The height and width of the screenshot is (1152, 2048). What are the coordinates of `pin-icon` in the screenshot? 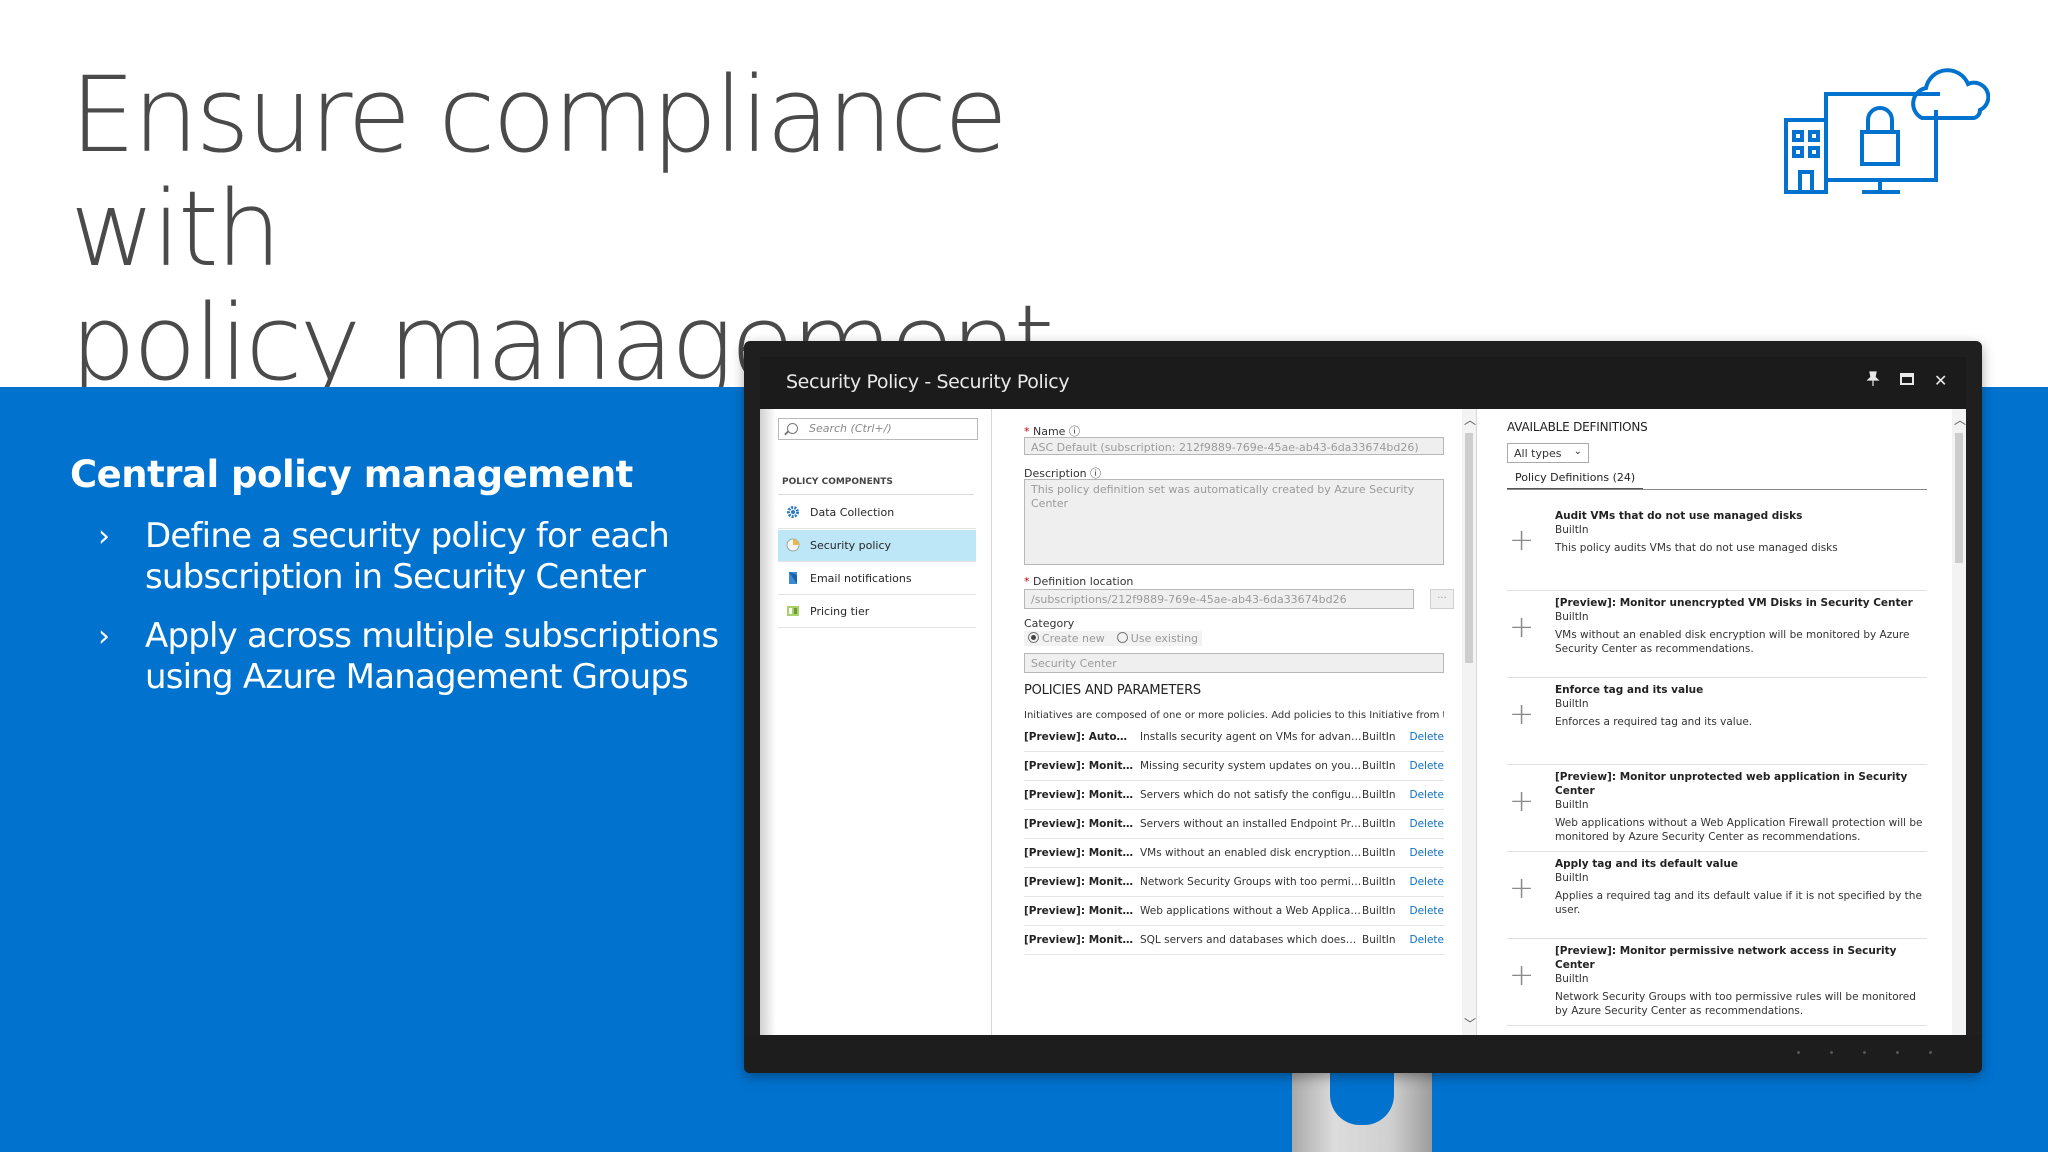 It's located at (1873, 381).